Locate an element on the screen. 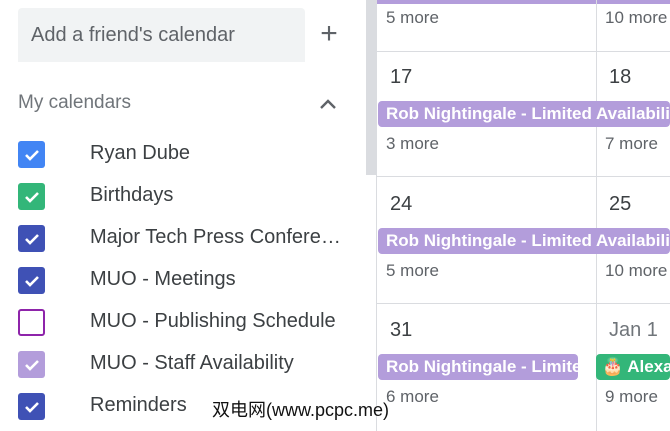  calendar-item: Birthdays is located at coordinates (183, 196).